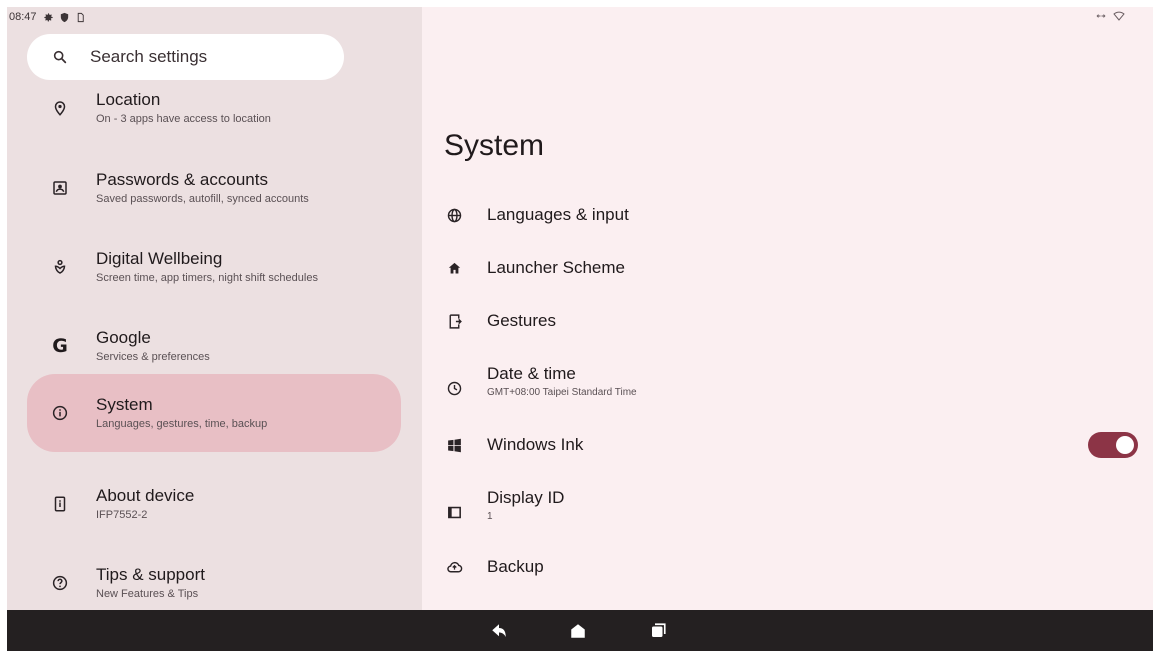 This screenshot has width=1153, height=651. I want to click on google-g-glyph: G, so click(60, 346).